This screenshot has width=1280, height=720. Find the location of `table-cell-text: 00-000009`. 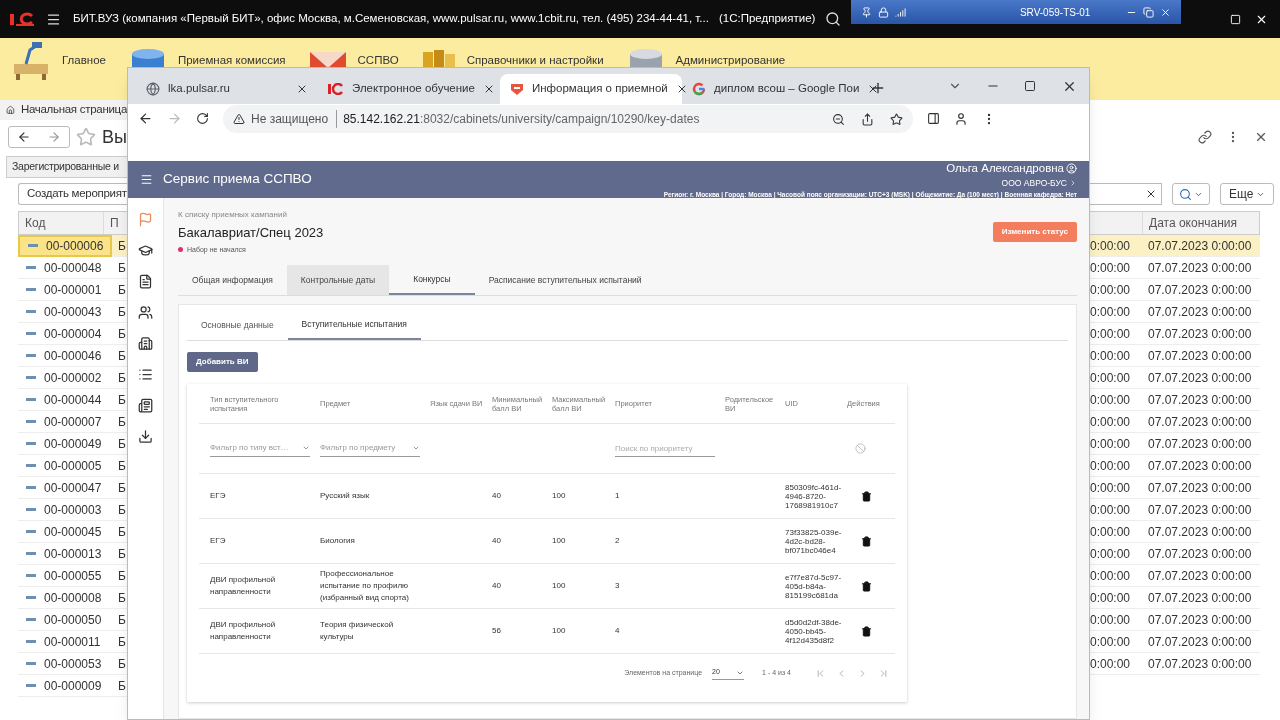

table-cell-text: 00-000009 is located at coordinates (73, 686).